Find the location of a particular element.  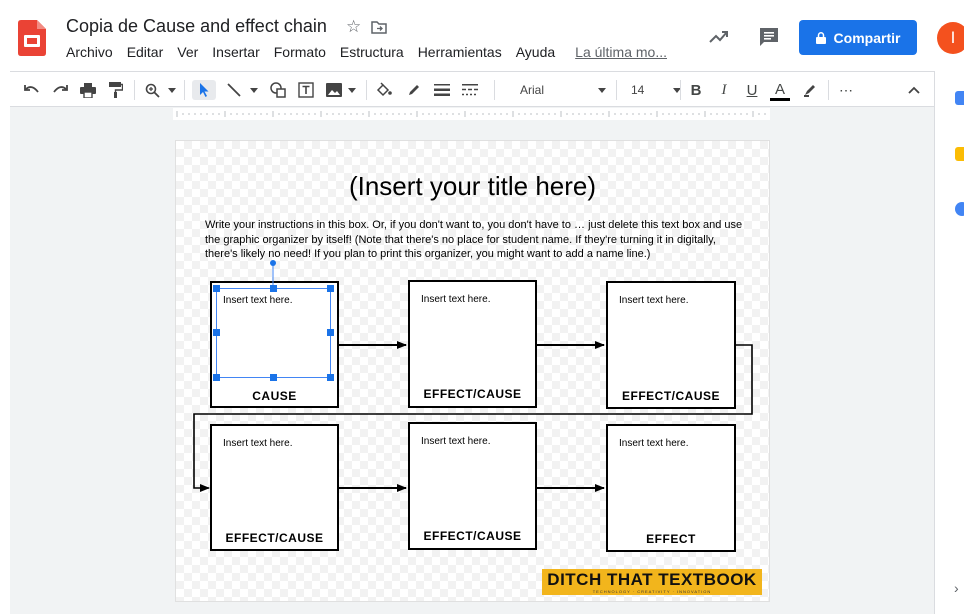

select-cursor-icon is located at coordinates (204, 90).